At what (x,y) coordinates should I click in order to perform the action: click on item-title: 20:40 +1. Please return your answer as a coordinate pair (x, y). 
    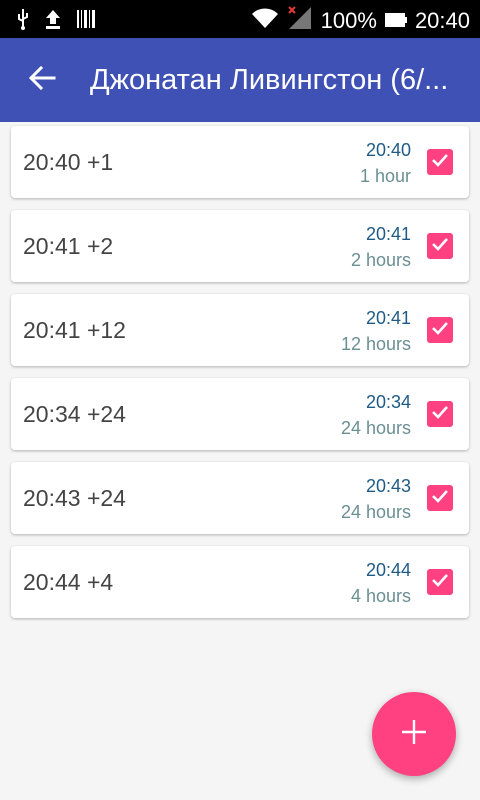
    Looking at the image, I should click on (68, 161).